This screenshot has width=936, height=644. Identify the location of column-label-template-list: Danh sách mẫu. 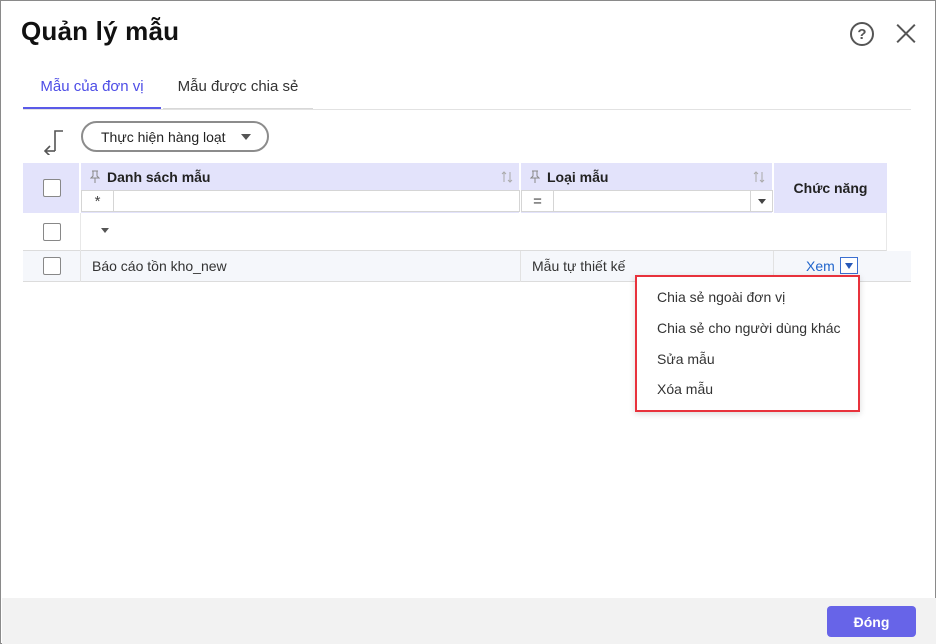
(159, 177).